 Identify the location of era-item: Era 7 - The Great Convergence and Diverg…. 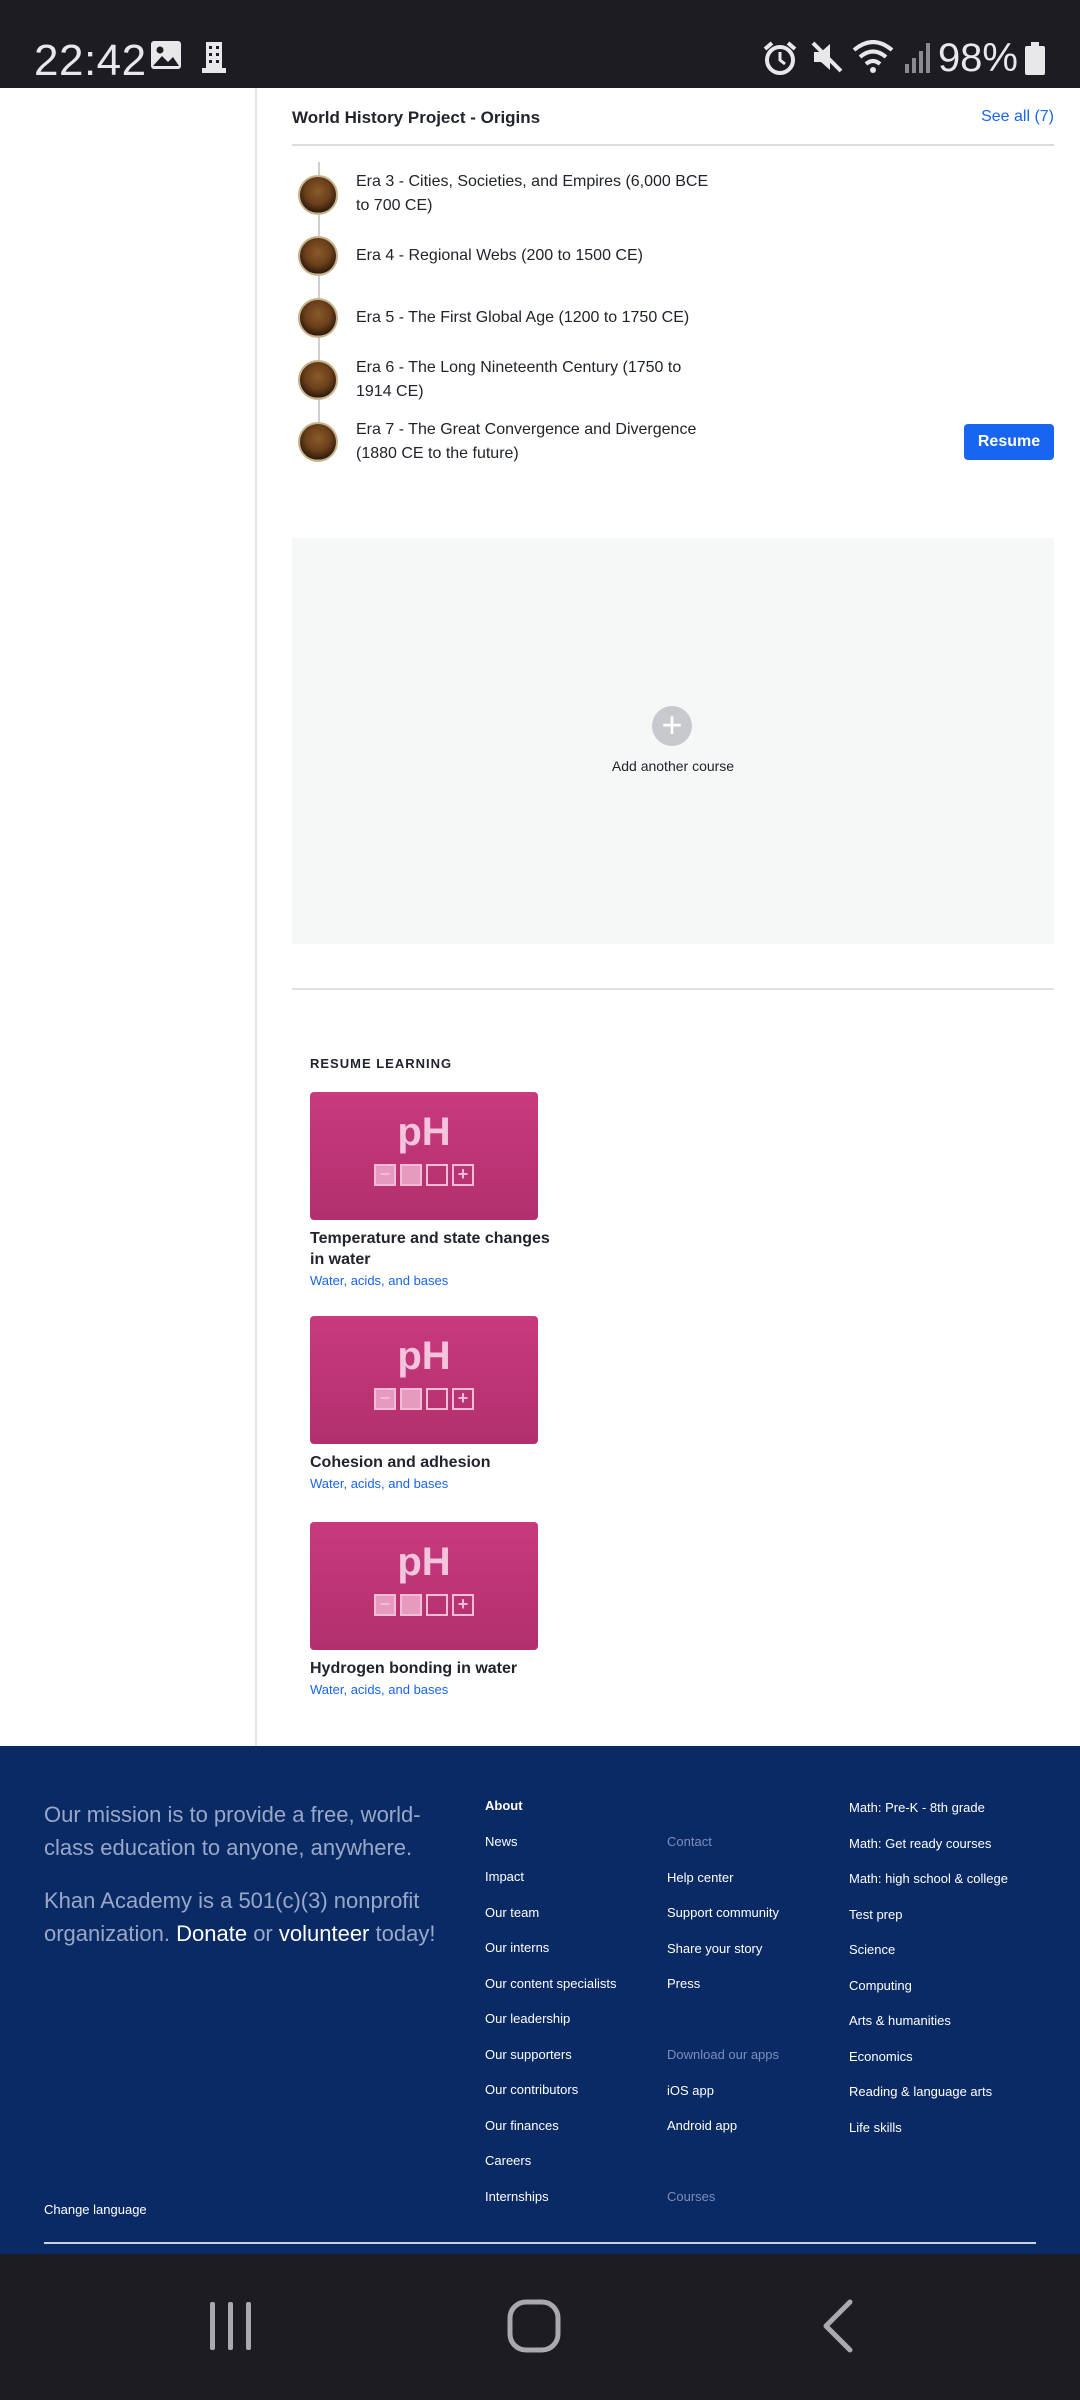
(673, 443).